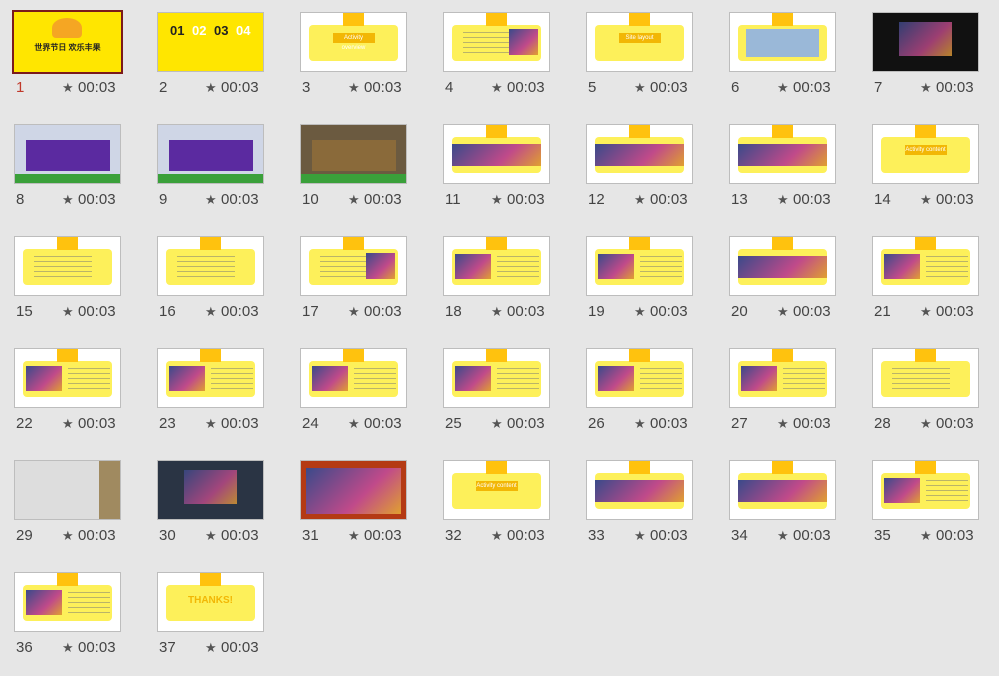  Describe the element at coordinates (353, 42) in the screenshot. I see `slide-preview: Activity overview` at that location.